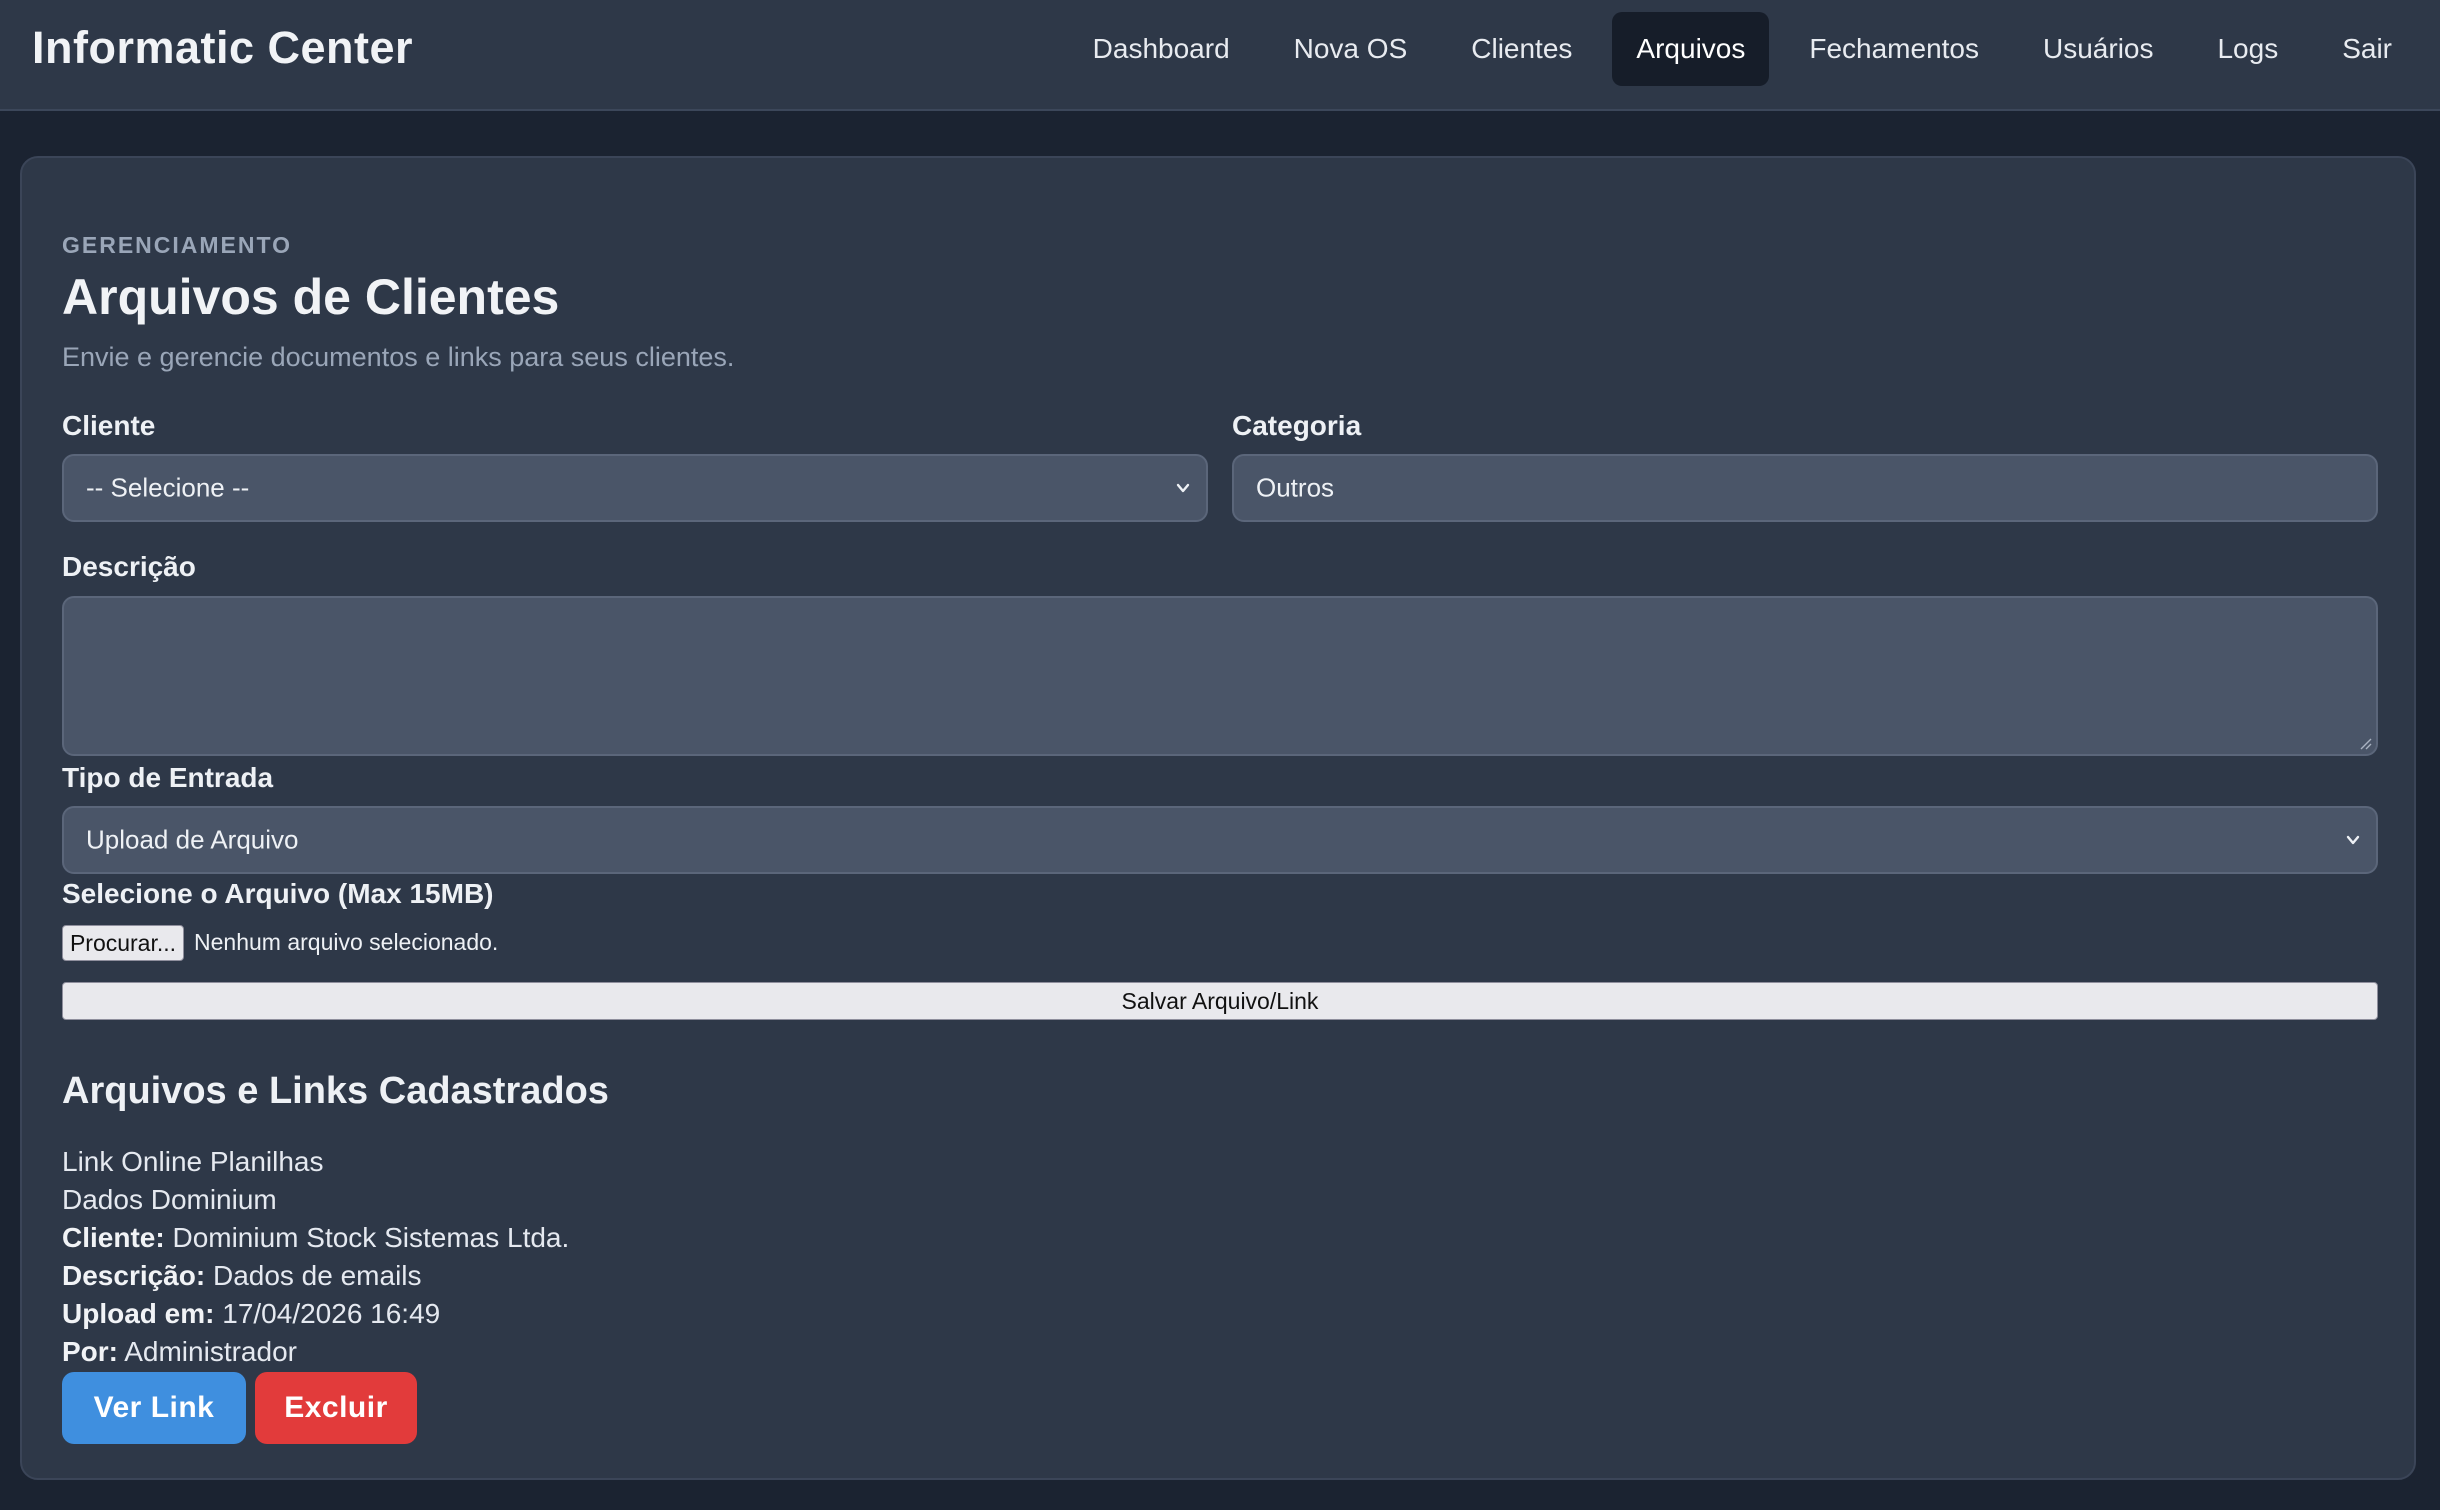 The image size is (2440, 1510). I want to click on arquivo-label: Selecione o Arquivo (Max 15MB), so click(278, 893).